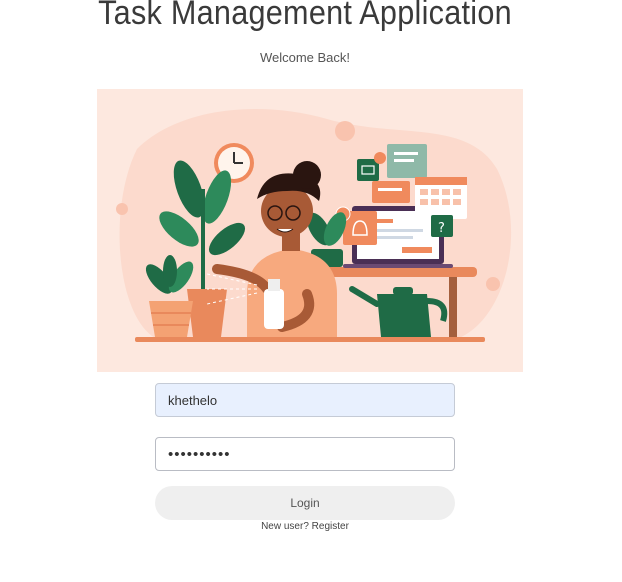 Image resolution: width=622 pixels, height=582 pixels. What do you see at coordinates (310, 339) in the screenshot?
I see `floor-line` at bounding box center [310, 339].